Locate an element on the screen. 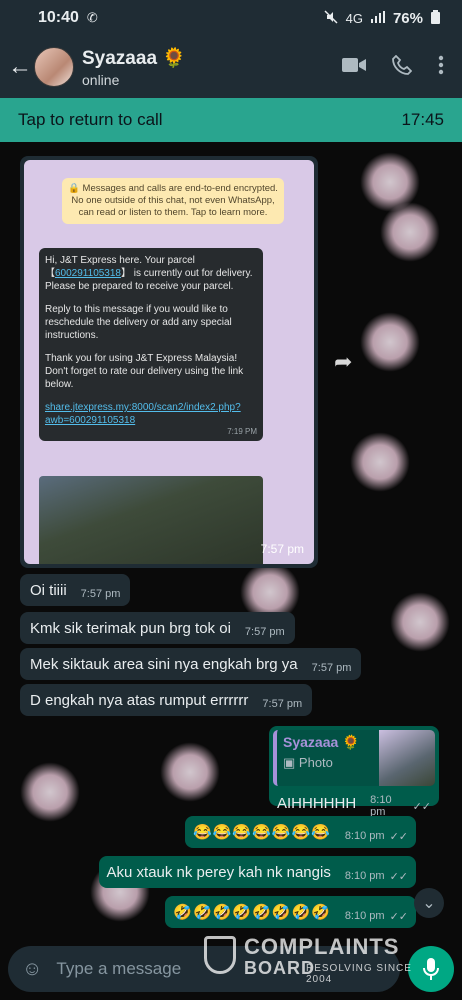 Image resolution: width=462 pixels, height=1000 pixels. message-text: 😂😂😂😂😂😂😂 is located at coordinates (262, 832).